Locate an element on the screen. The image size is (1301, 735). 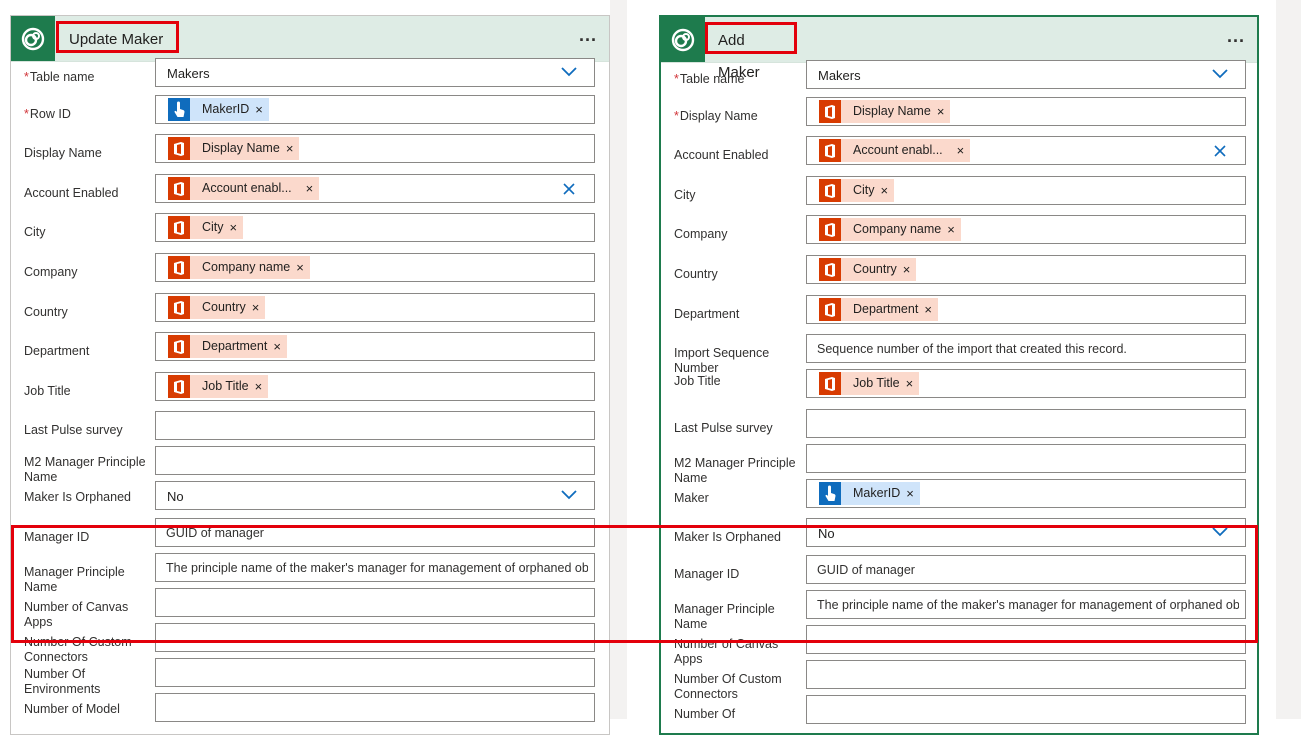
token-body: Country × is located at coordinates (228, 307).